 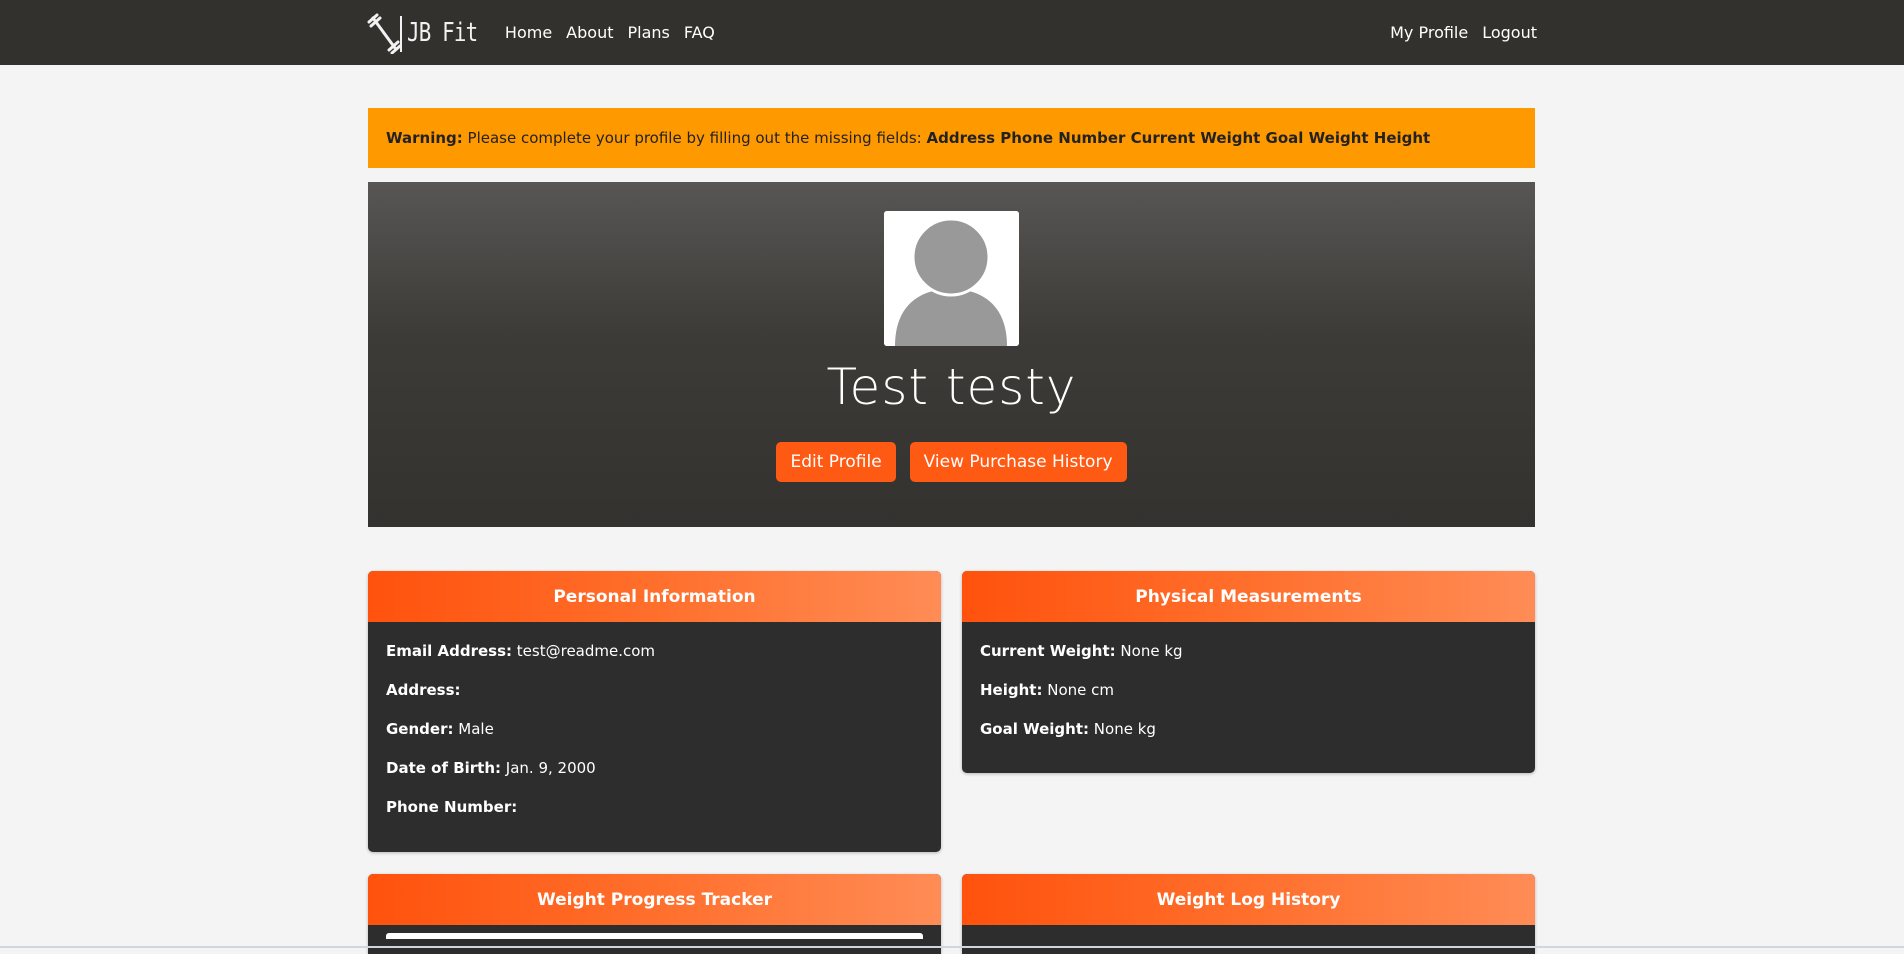 I want to click on info-row-dob: Date of Birth: Jan. 9, 2000, so click(x=654, y=776).